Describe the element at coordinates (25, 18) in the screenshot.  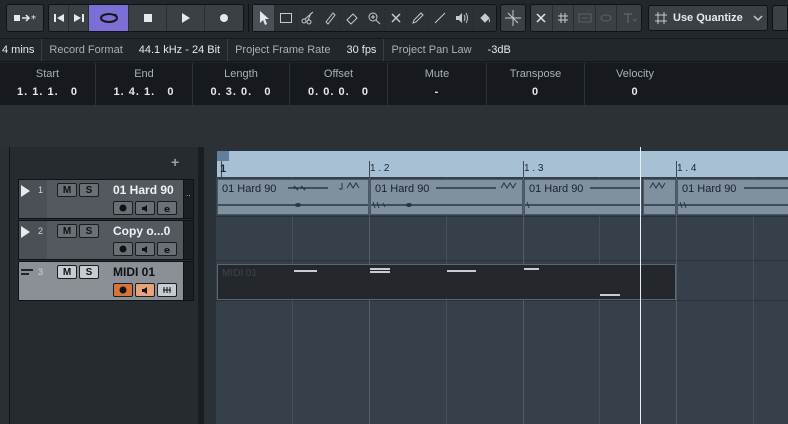
I see `constrain-delay-compensation-button: *` at that location.